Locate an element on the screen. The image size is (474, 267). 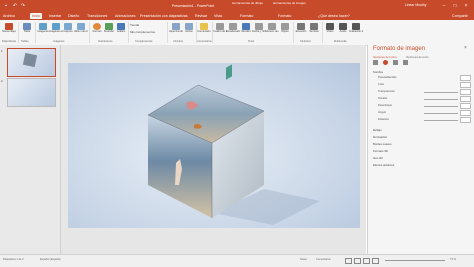
transparency-input is located at coordinates (465, 92).